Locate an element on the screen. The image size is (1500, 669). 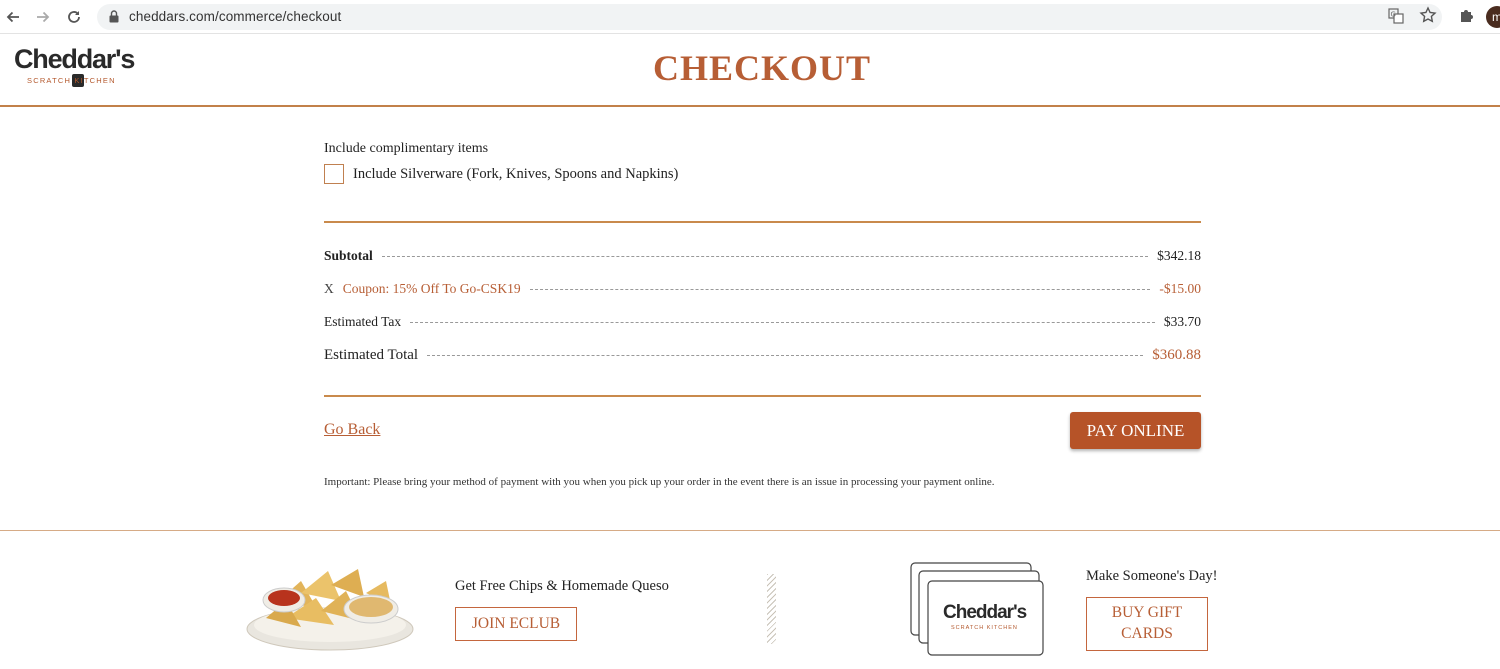
coupon-label: Coupon: 15% Off To Go-CSK19 is located at coordinates (431, 288).